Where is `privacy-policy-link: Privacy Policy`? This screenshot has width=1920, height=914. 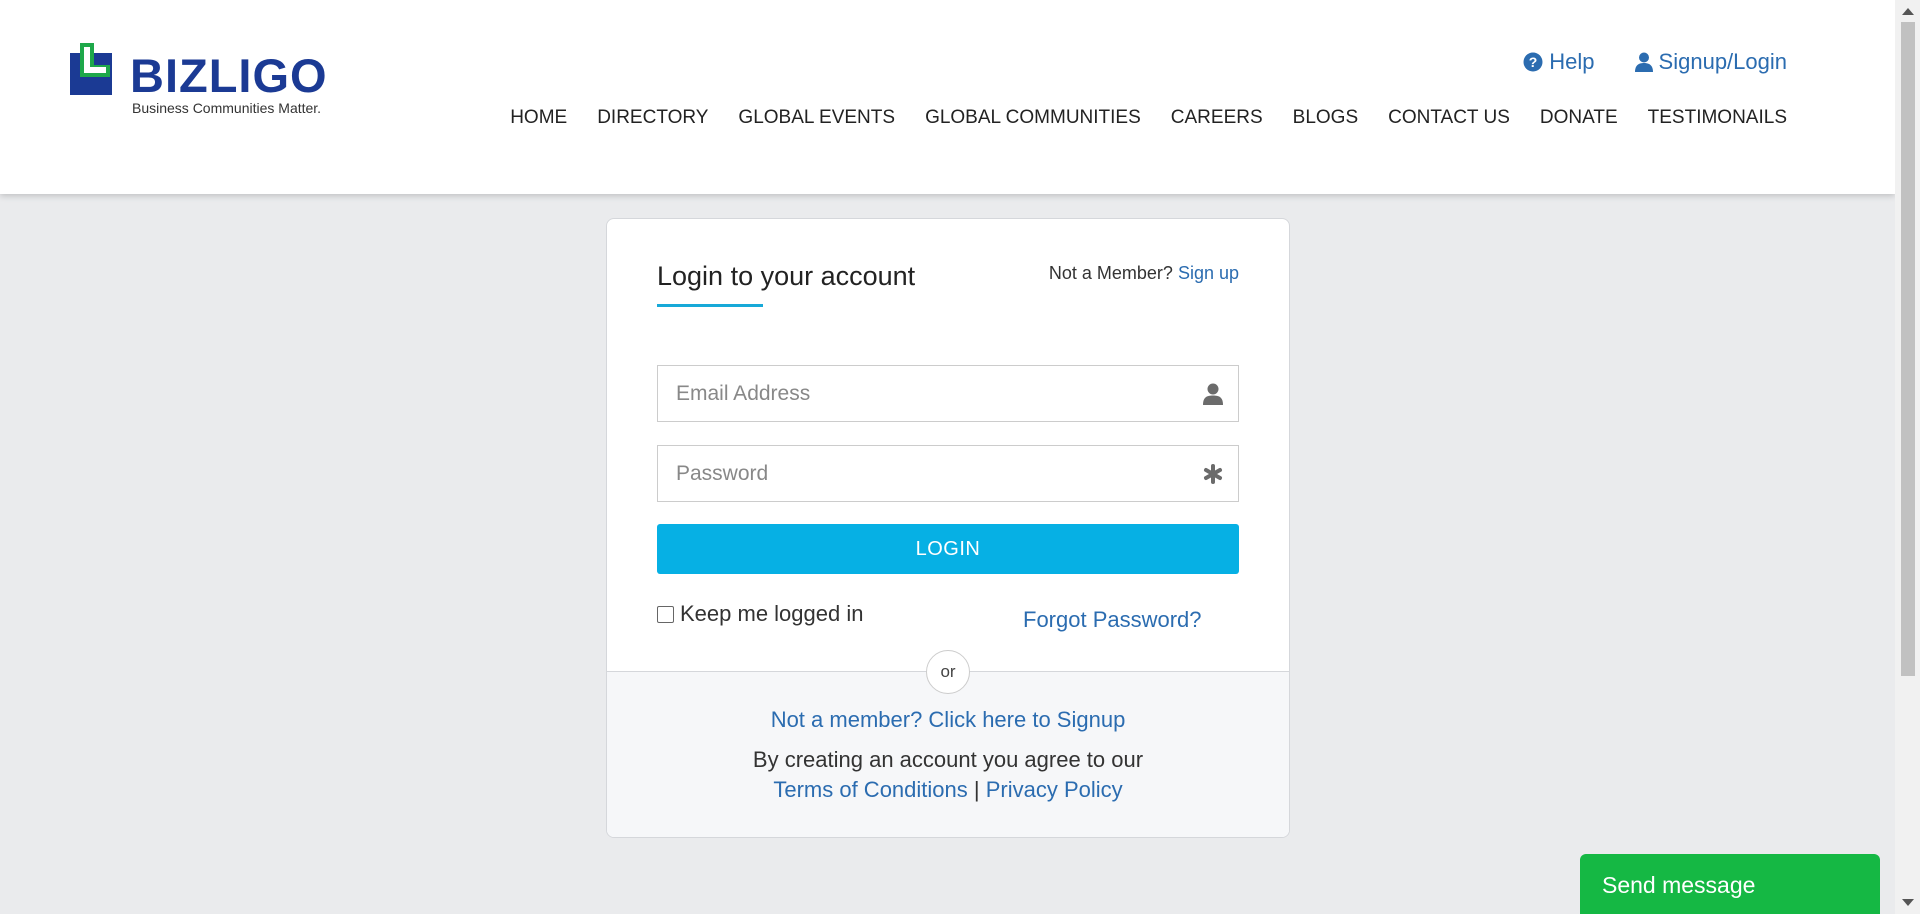 privacy-policy-link: Privacy Policy is located at coordinates (1054, 789).